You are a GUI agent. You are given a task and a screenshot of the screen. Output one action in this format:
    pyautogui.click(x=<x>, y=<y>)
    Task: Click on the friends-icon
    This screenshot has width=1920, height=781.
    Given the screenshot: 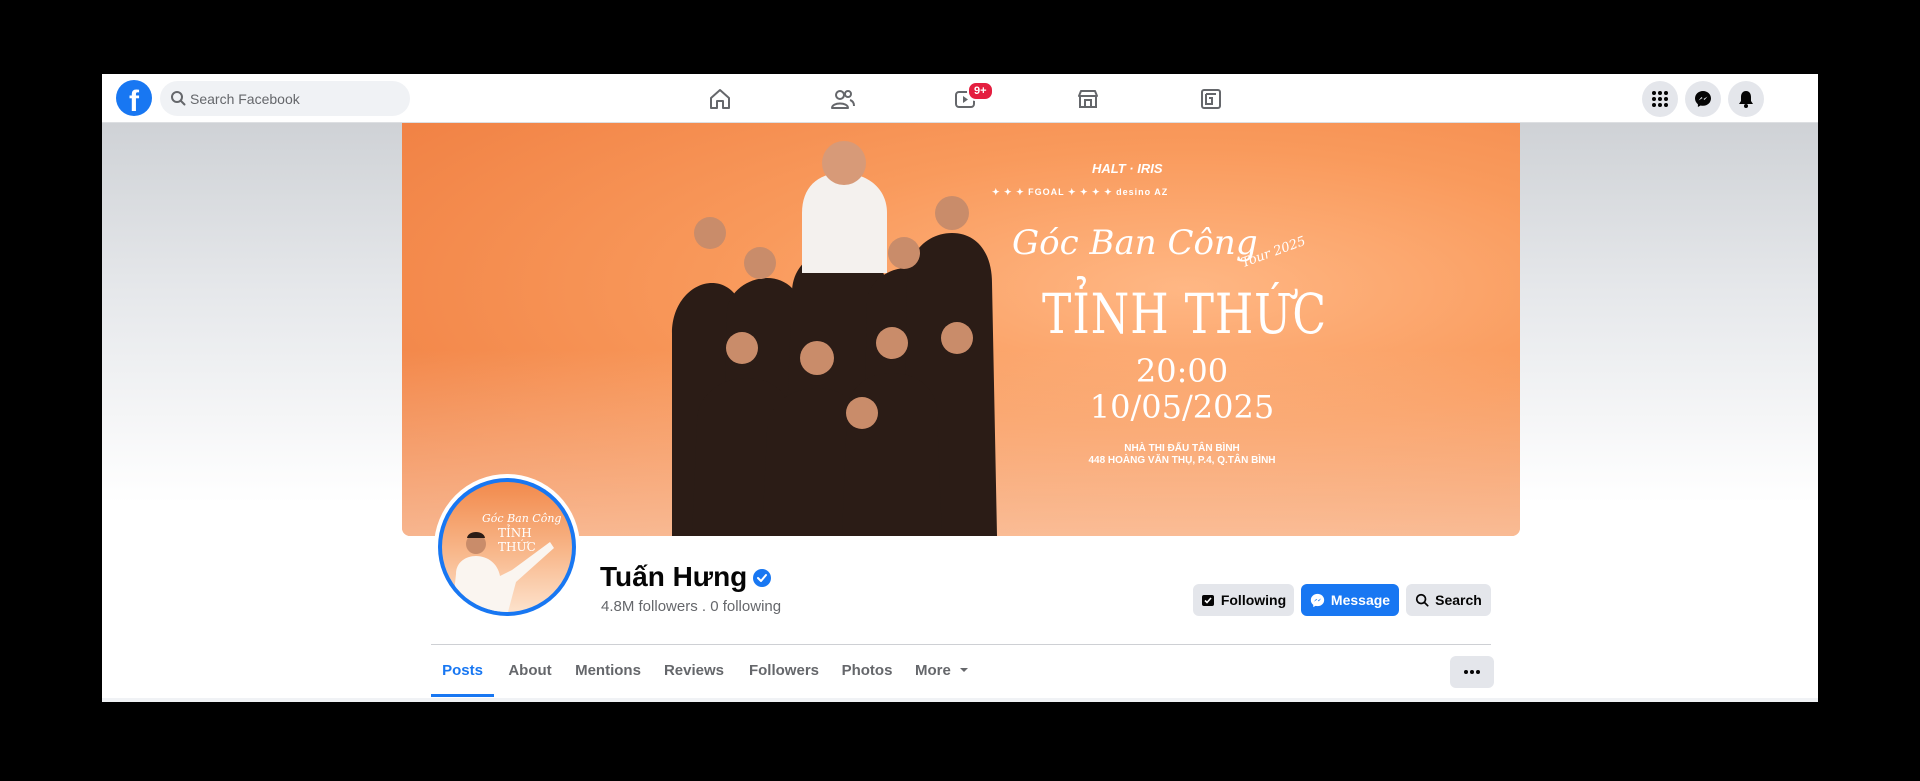 What is the action you would take?
    pyautogui.click(x=843, y=99)
    